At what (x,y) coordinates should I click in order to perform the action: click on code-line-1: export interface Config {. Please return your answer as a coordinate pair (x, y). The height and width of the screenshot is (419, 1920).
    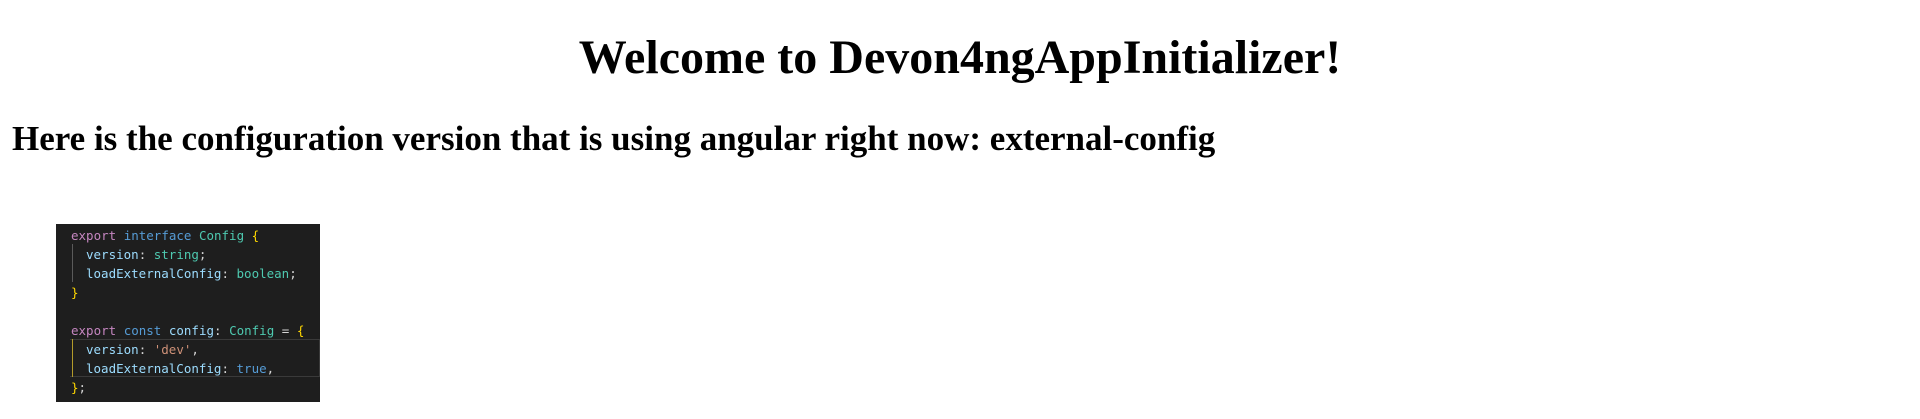
    Looking at the image, I should click on (188, 235).